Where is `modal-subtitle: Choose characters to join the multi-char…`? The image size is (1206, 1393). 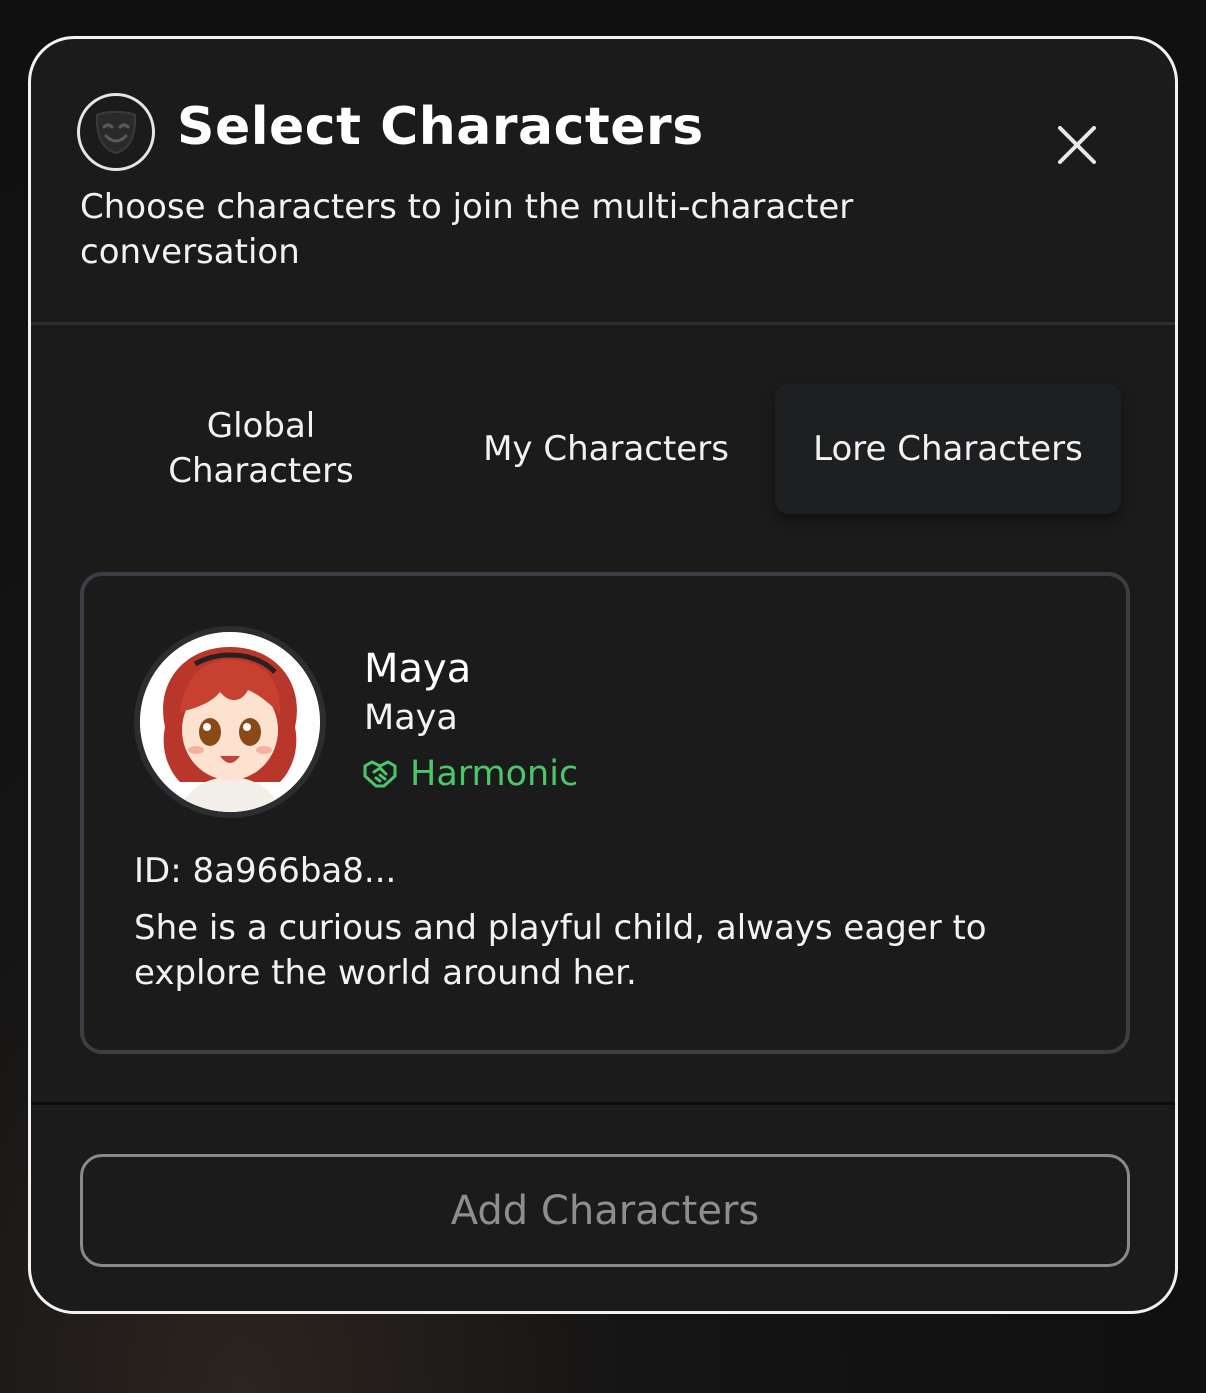 modal-subtitle: Choose characters to join the multi-char… is located at coordinates (467, 229).